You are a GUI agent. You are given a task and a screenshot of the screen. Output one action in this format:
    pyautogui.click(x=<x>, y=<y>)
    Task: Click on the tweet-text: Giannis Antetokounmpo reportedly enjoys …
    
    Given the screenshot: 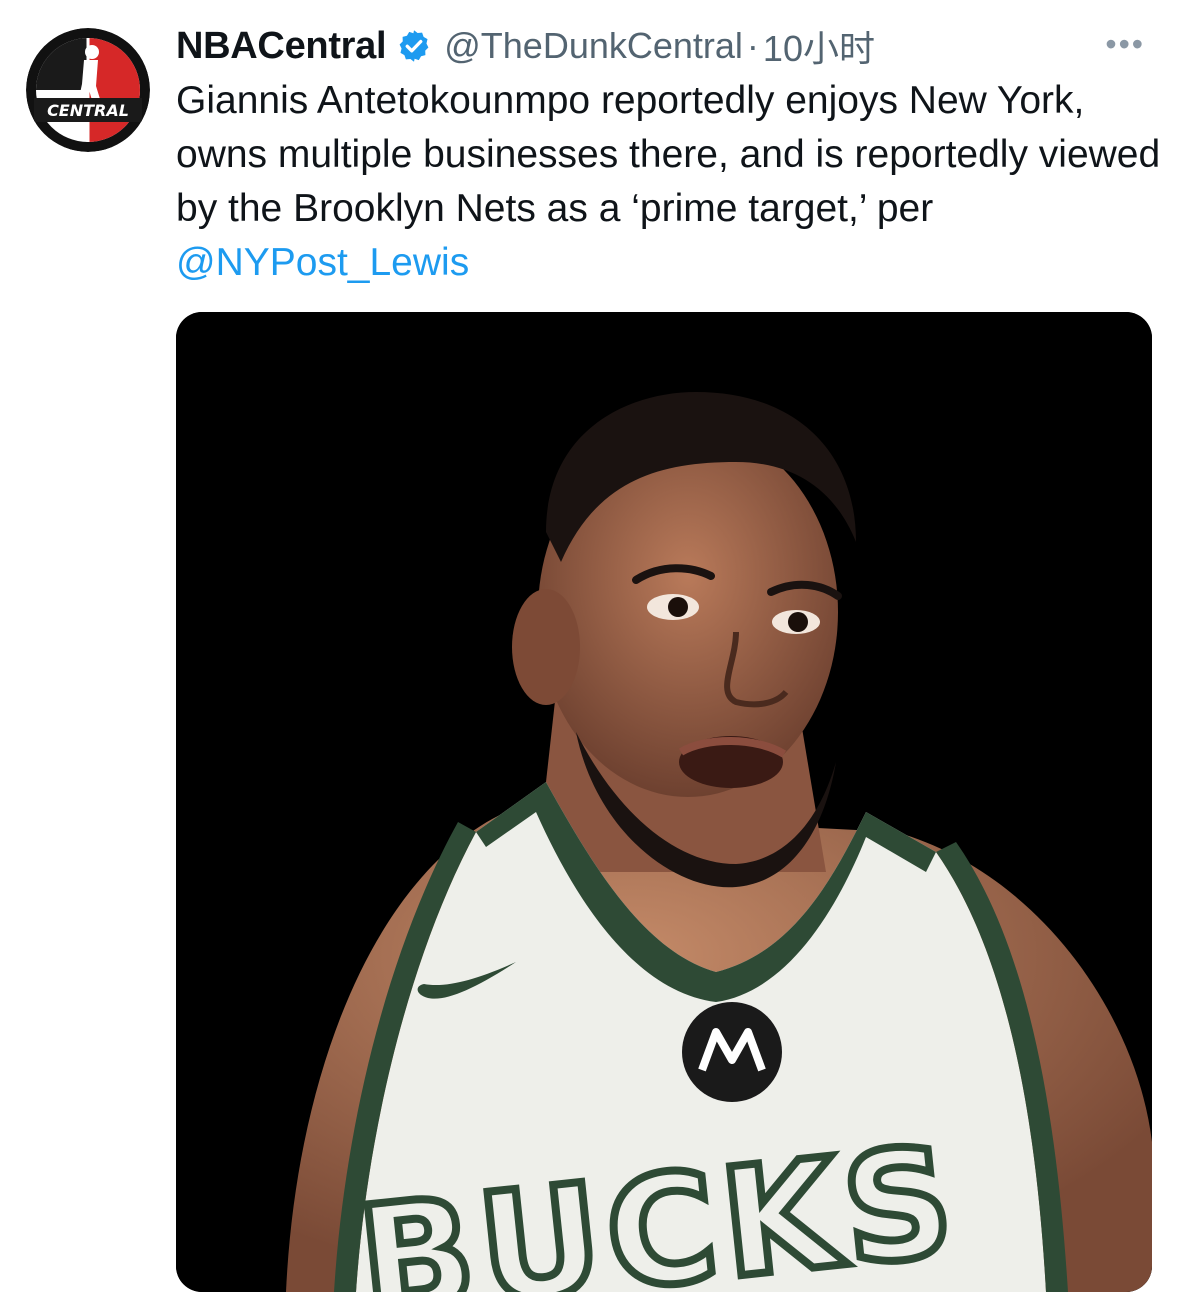 What is the action you would take?
    pyautogui.click(x=671, y=182)
    